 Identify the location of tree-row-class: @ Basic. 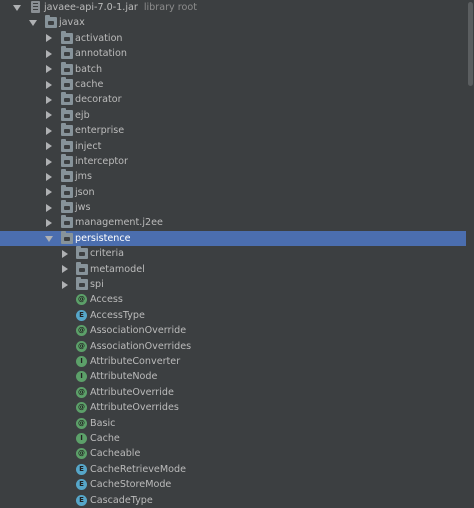
(233, 423).